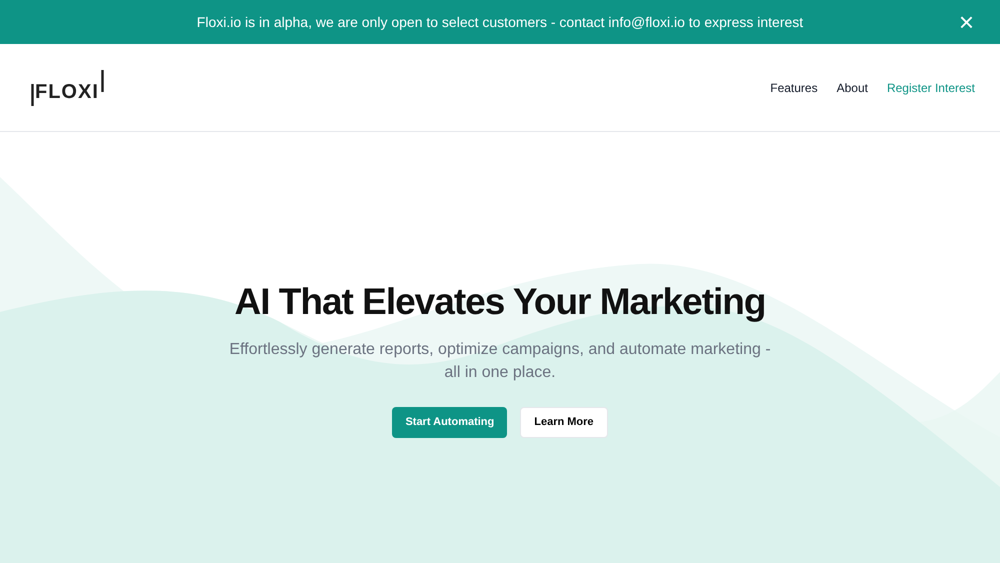 Image resolution: width=1000 pixels, height=563 pixels. What do you see at coordinates (500, 361) in the screenshot?
I see `hero-subtitle: Effortlessly generate reports, optimize campaigns, and automate marketing - all in one place.` at bounding box center [500, 361].